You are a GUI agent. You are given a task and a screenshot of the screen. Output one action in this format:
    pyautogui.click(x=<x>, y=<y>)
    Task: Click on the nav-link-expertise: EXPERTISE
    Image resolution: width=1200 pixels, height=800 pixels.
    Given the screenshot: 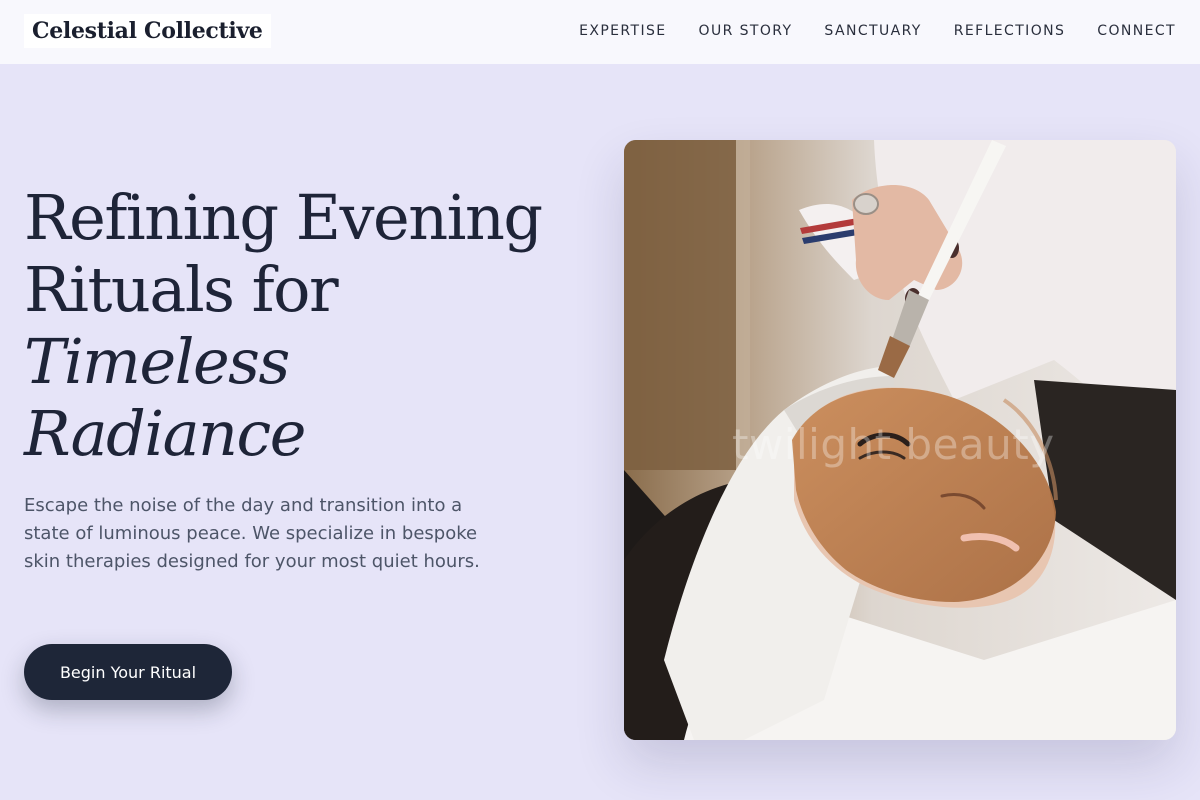 What is the action you would take?
    pyautogui.click(x=622, y=31)
    